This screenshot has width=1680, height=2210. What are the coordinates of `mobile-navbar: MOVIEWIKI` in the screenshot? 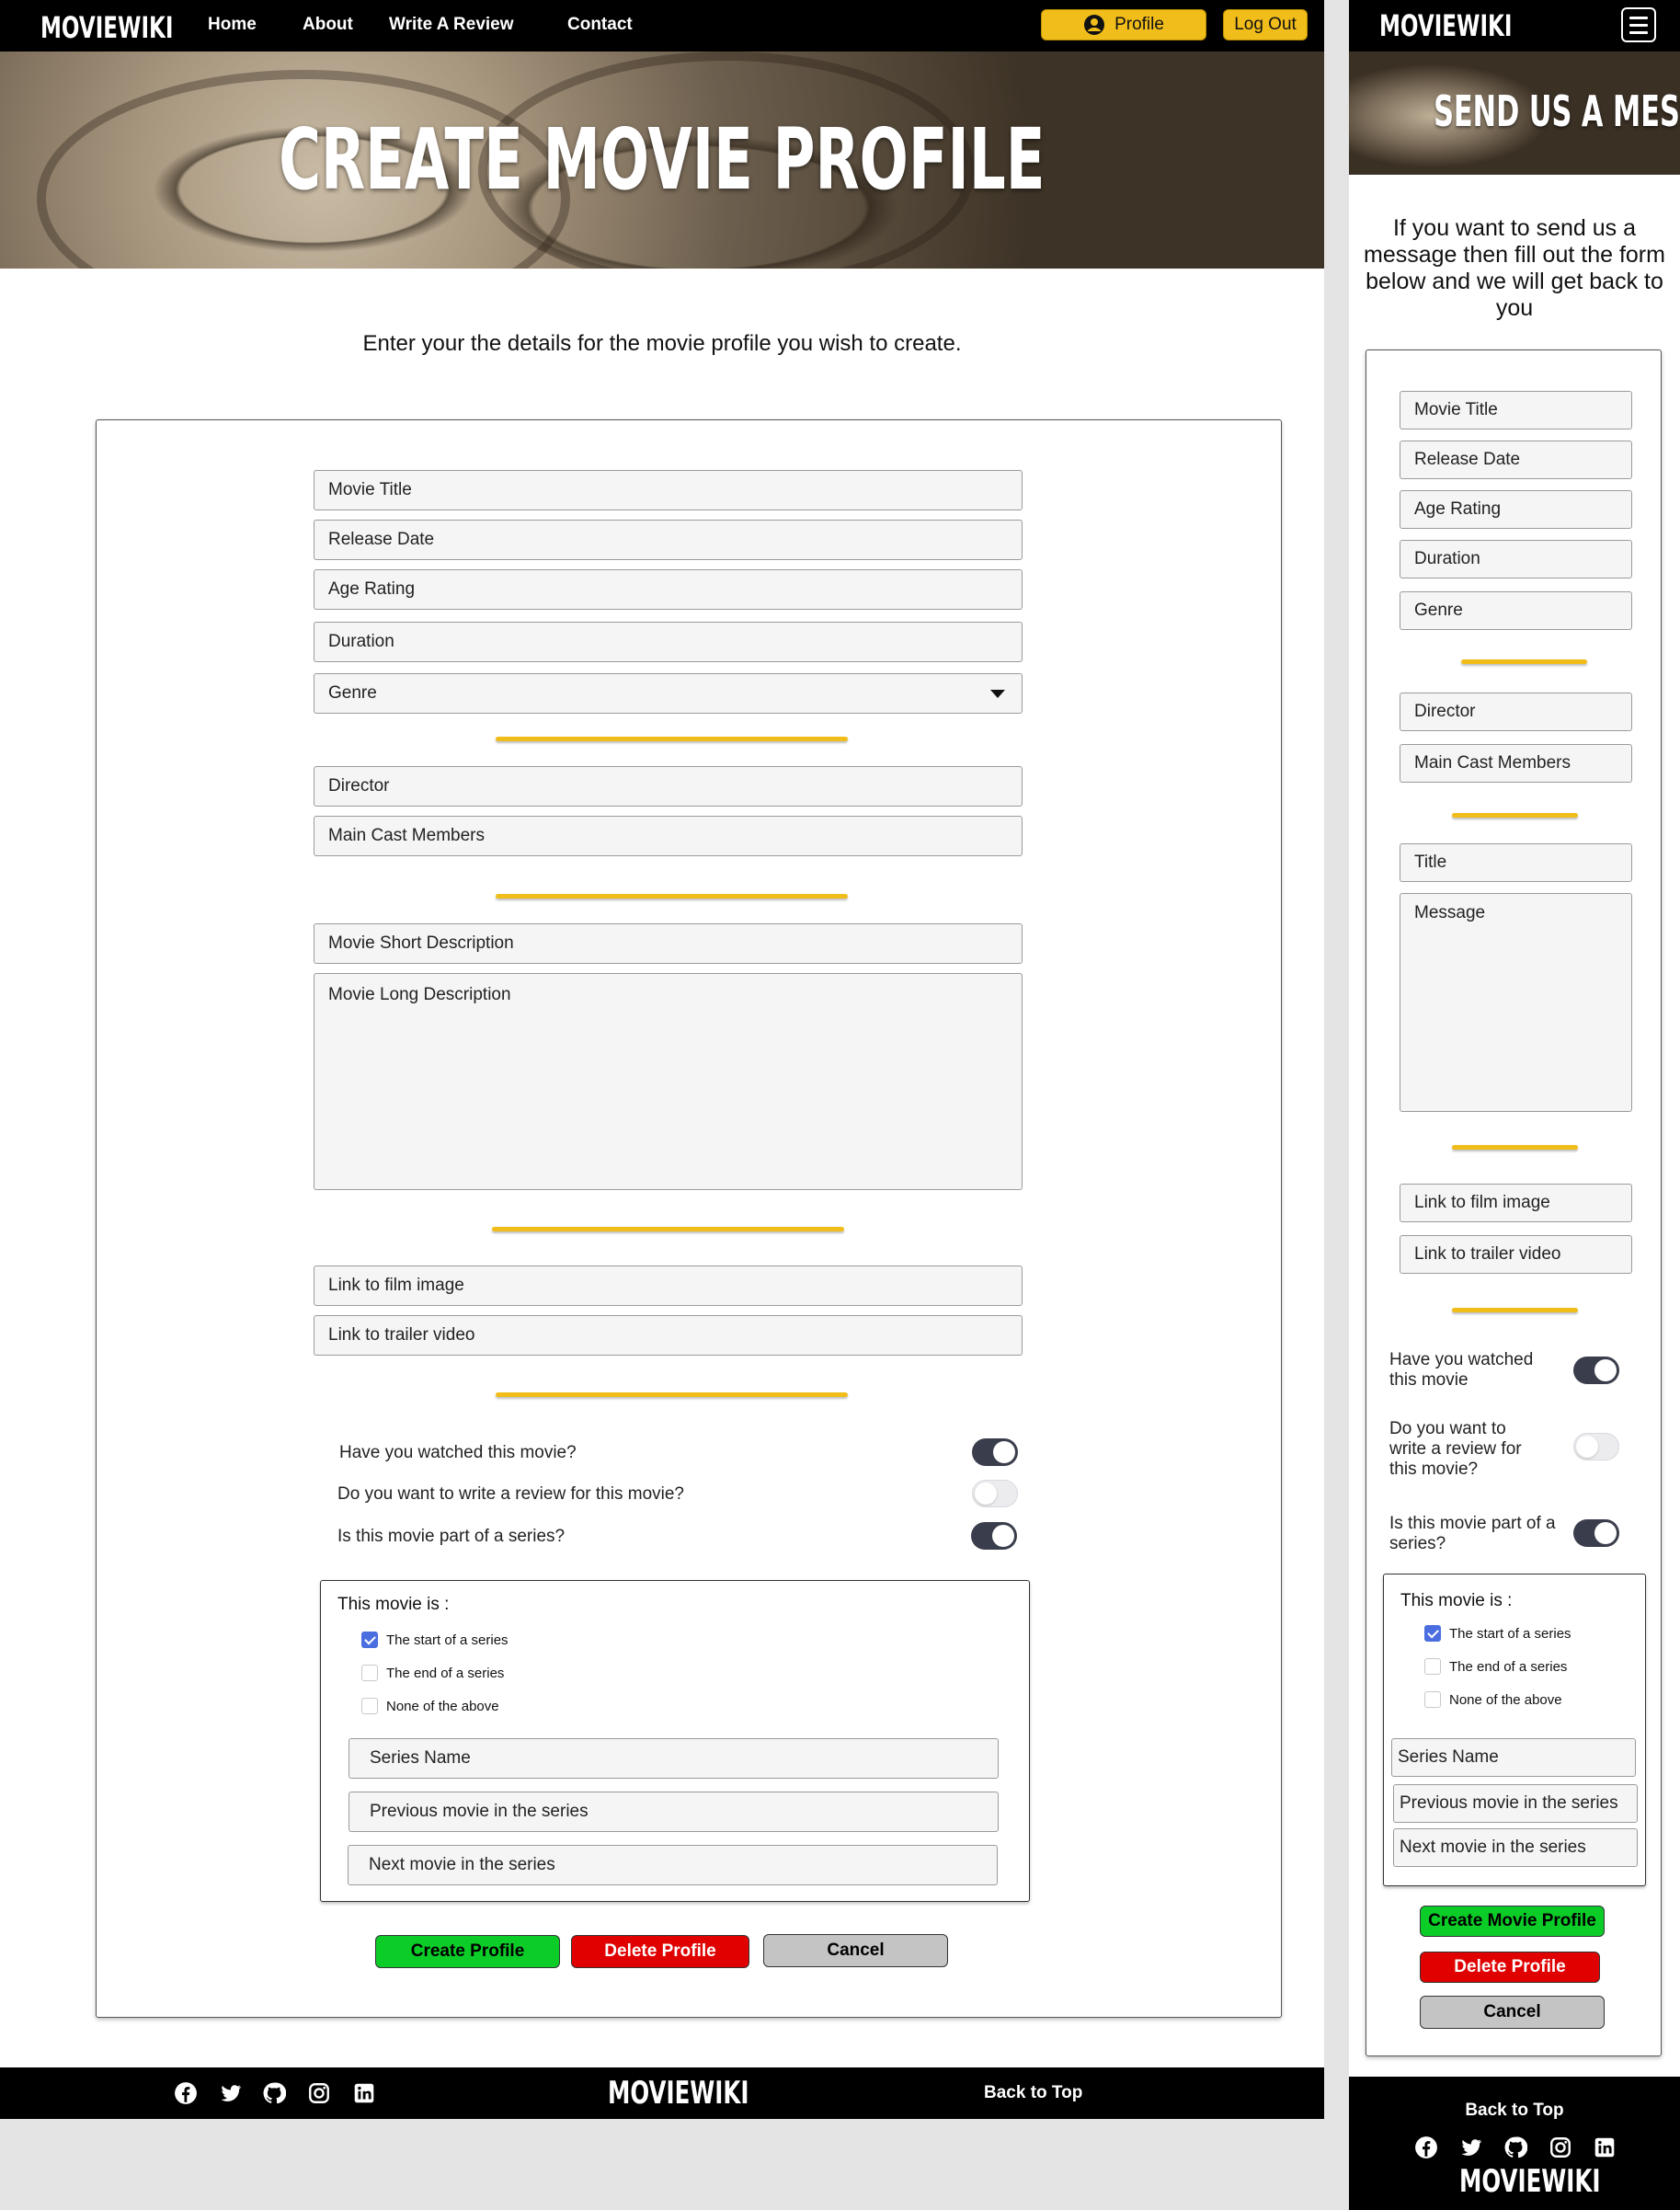 It's located at (1514, 26).